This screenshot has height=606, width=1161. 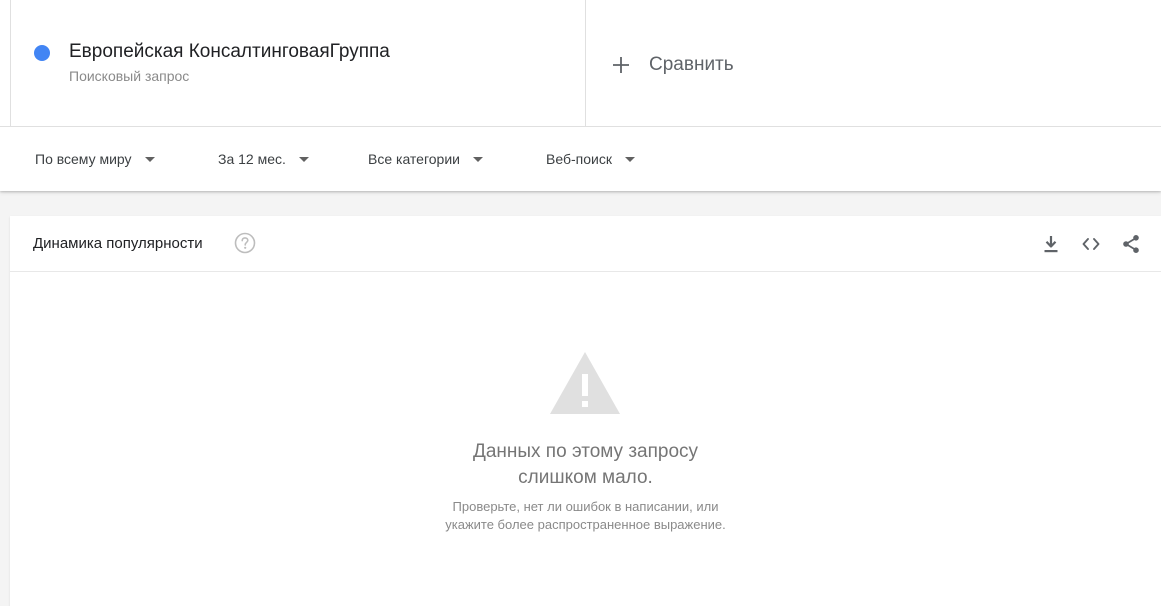 What do you see at coordinates (1091, 244) in the screenshot?
I see `embed-icon` at bounding box center [1091, 244].